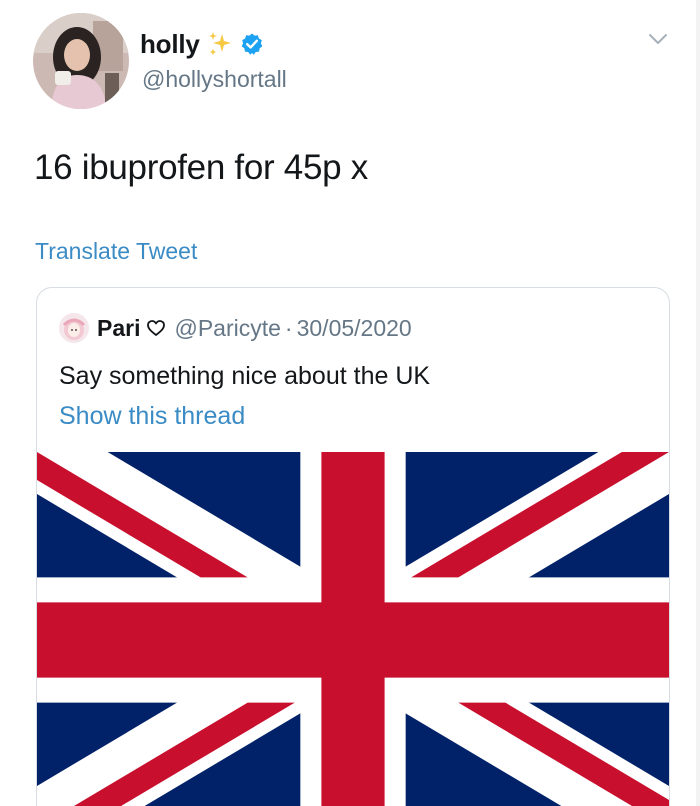 This screenshot has width=700, height=806. I want to click on quoted-tweet-header: Pari @Paricyte · 30/05/2020, so click(235, 328).